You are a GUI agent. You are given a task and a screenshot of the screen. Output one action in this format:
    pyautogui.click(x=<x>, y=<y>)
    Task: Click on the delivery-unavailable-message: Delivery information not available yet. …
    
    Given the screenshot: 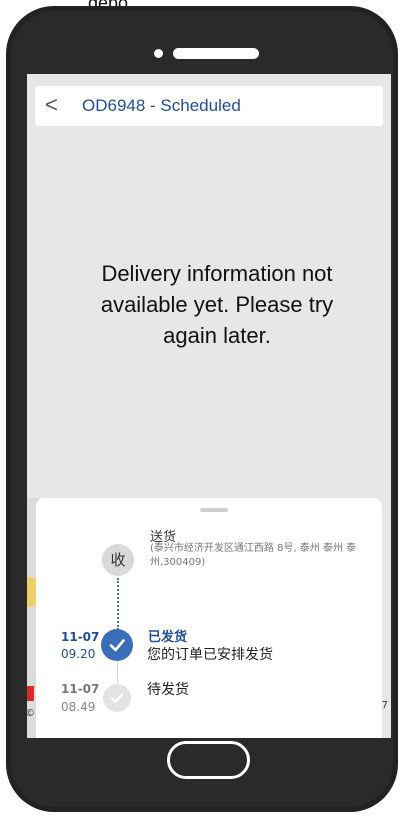 What is the action you would take?
    pyautogui.click(x=217, y=304)
    